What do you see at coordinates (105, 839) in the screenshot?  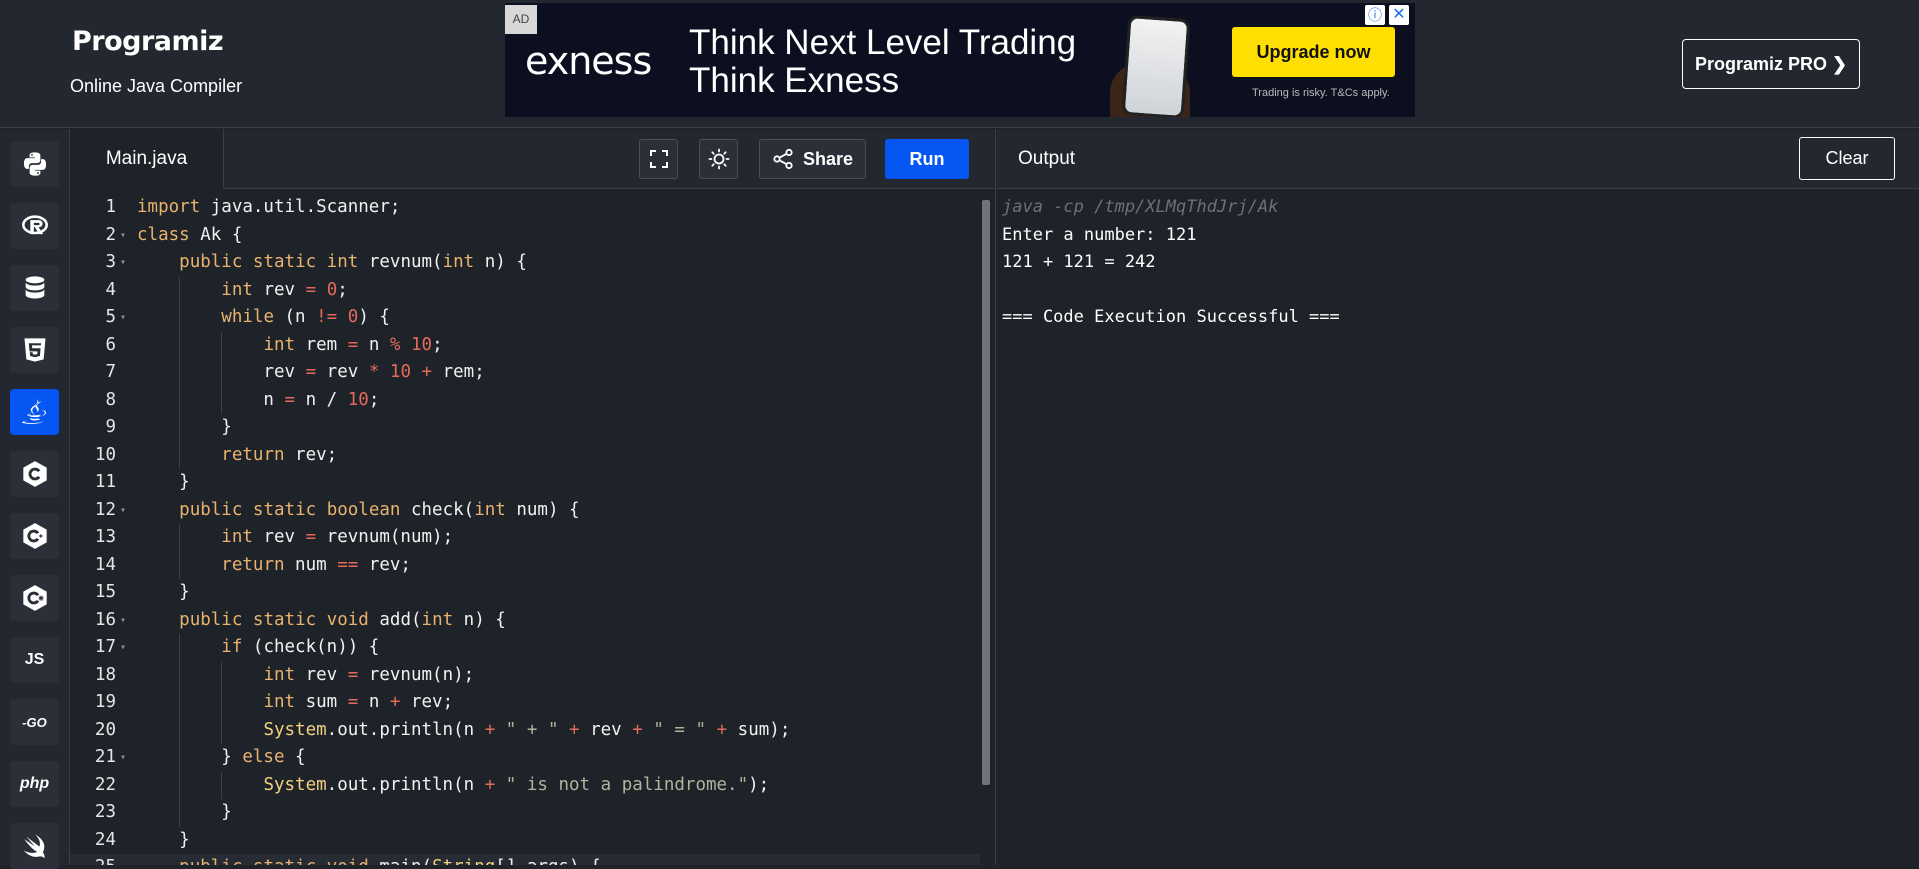 I see `line-number: 24` at bounding box center [105, 839].